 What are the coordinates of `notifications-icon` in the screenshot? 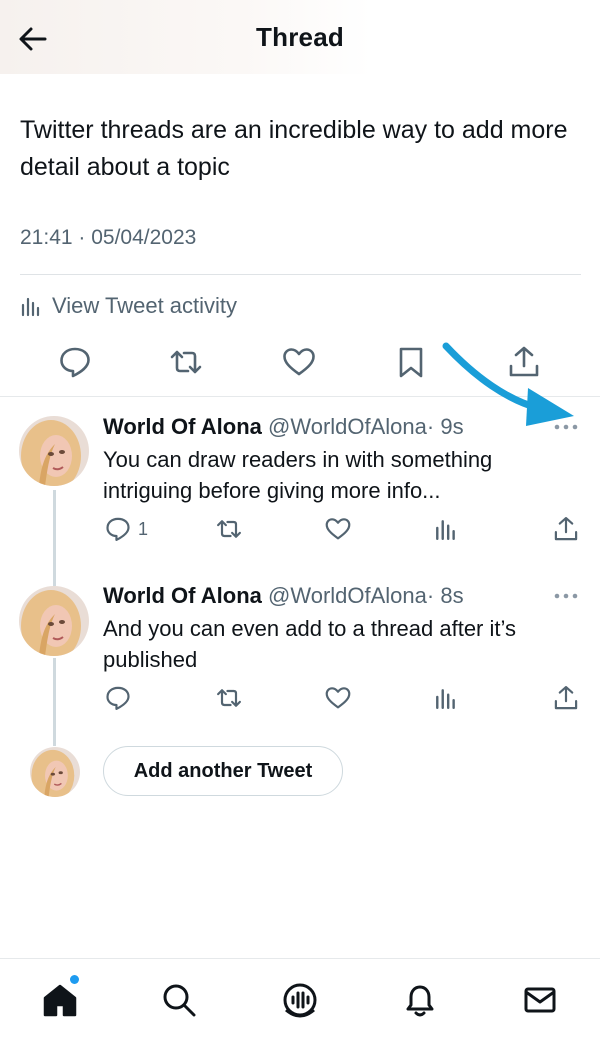 It's located at (420, 1001).